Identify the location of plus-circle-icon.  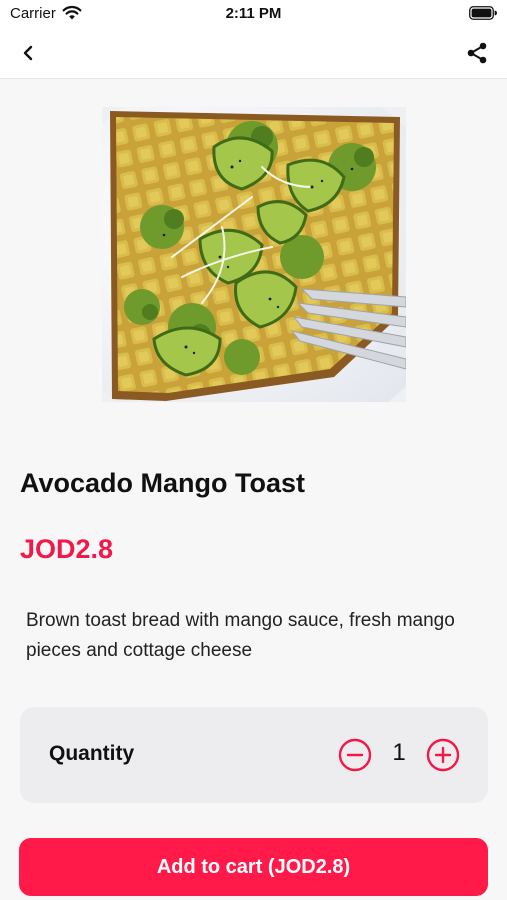
(443, 755).